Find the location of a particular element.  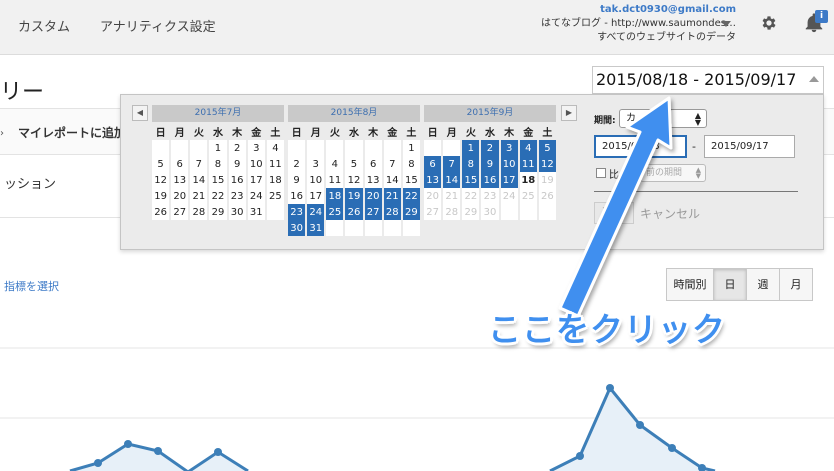

annotation-arrow-icon is located at coordinates (615, 207).